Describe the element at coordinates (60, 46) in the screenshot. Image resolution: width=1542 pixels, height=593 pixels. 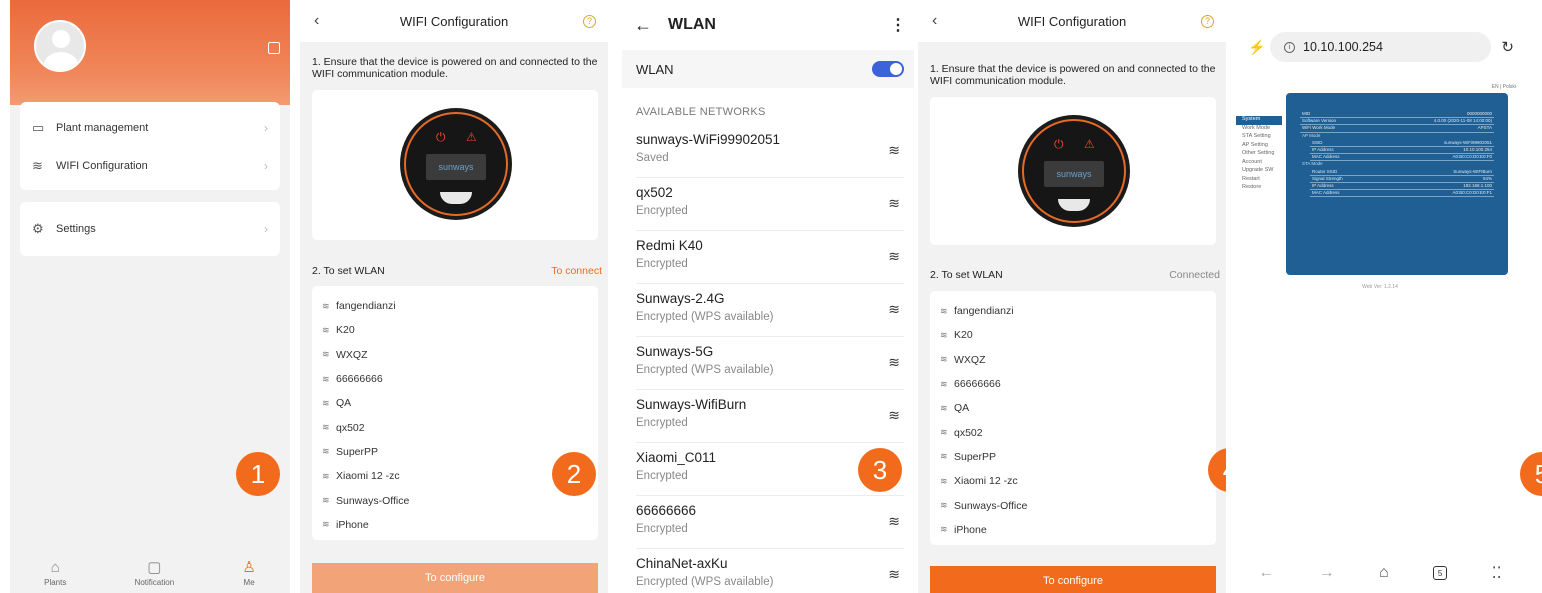
I see `avatar` at that location.